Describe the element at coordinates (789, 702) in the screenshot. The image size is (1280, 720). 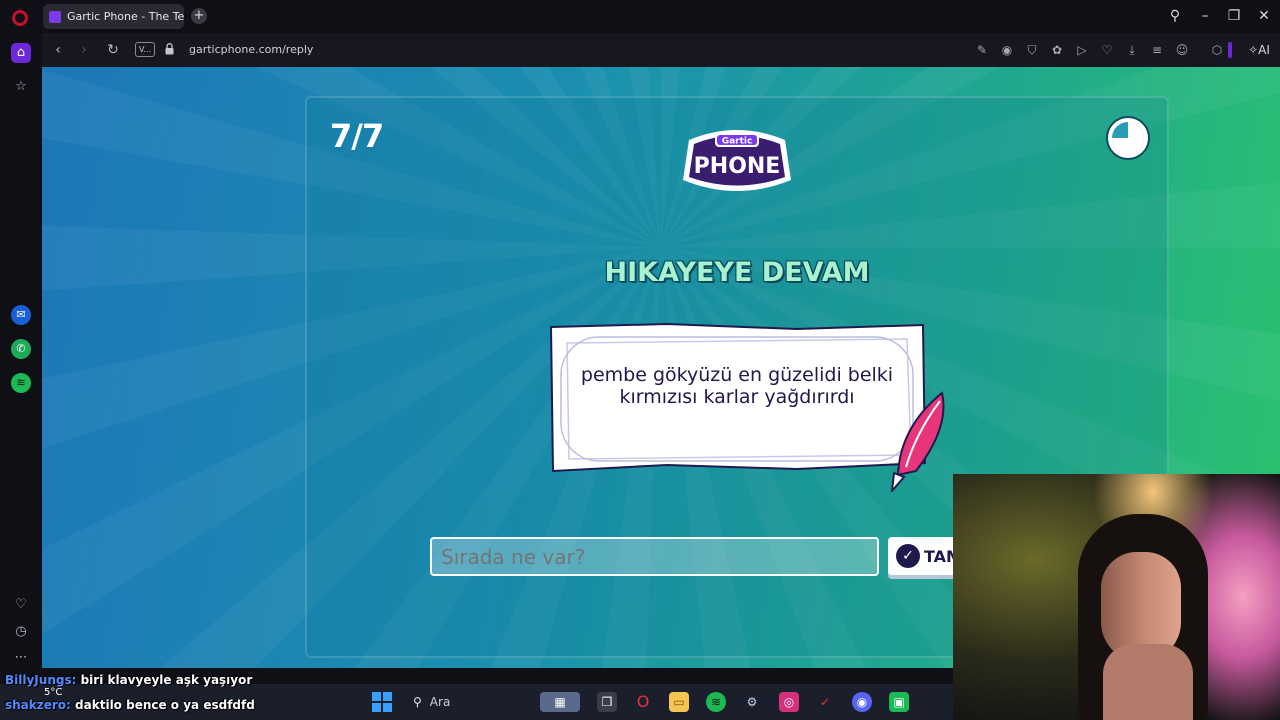
I see `instagram-icon: ◎` at that location.